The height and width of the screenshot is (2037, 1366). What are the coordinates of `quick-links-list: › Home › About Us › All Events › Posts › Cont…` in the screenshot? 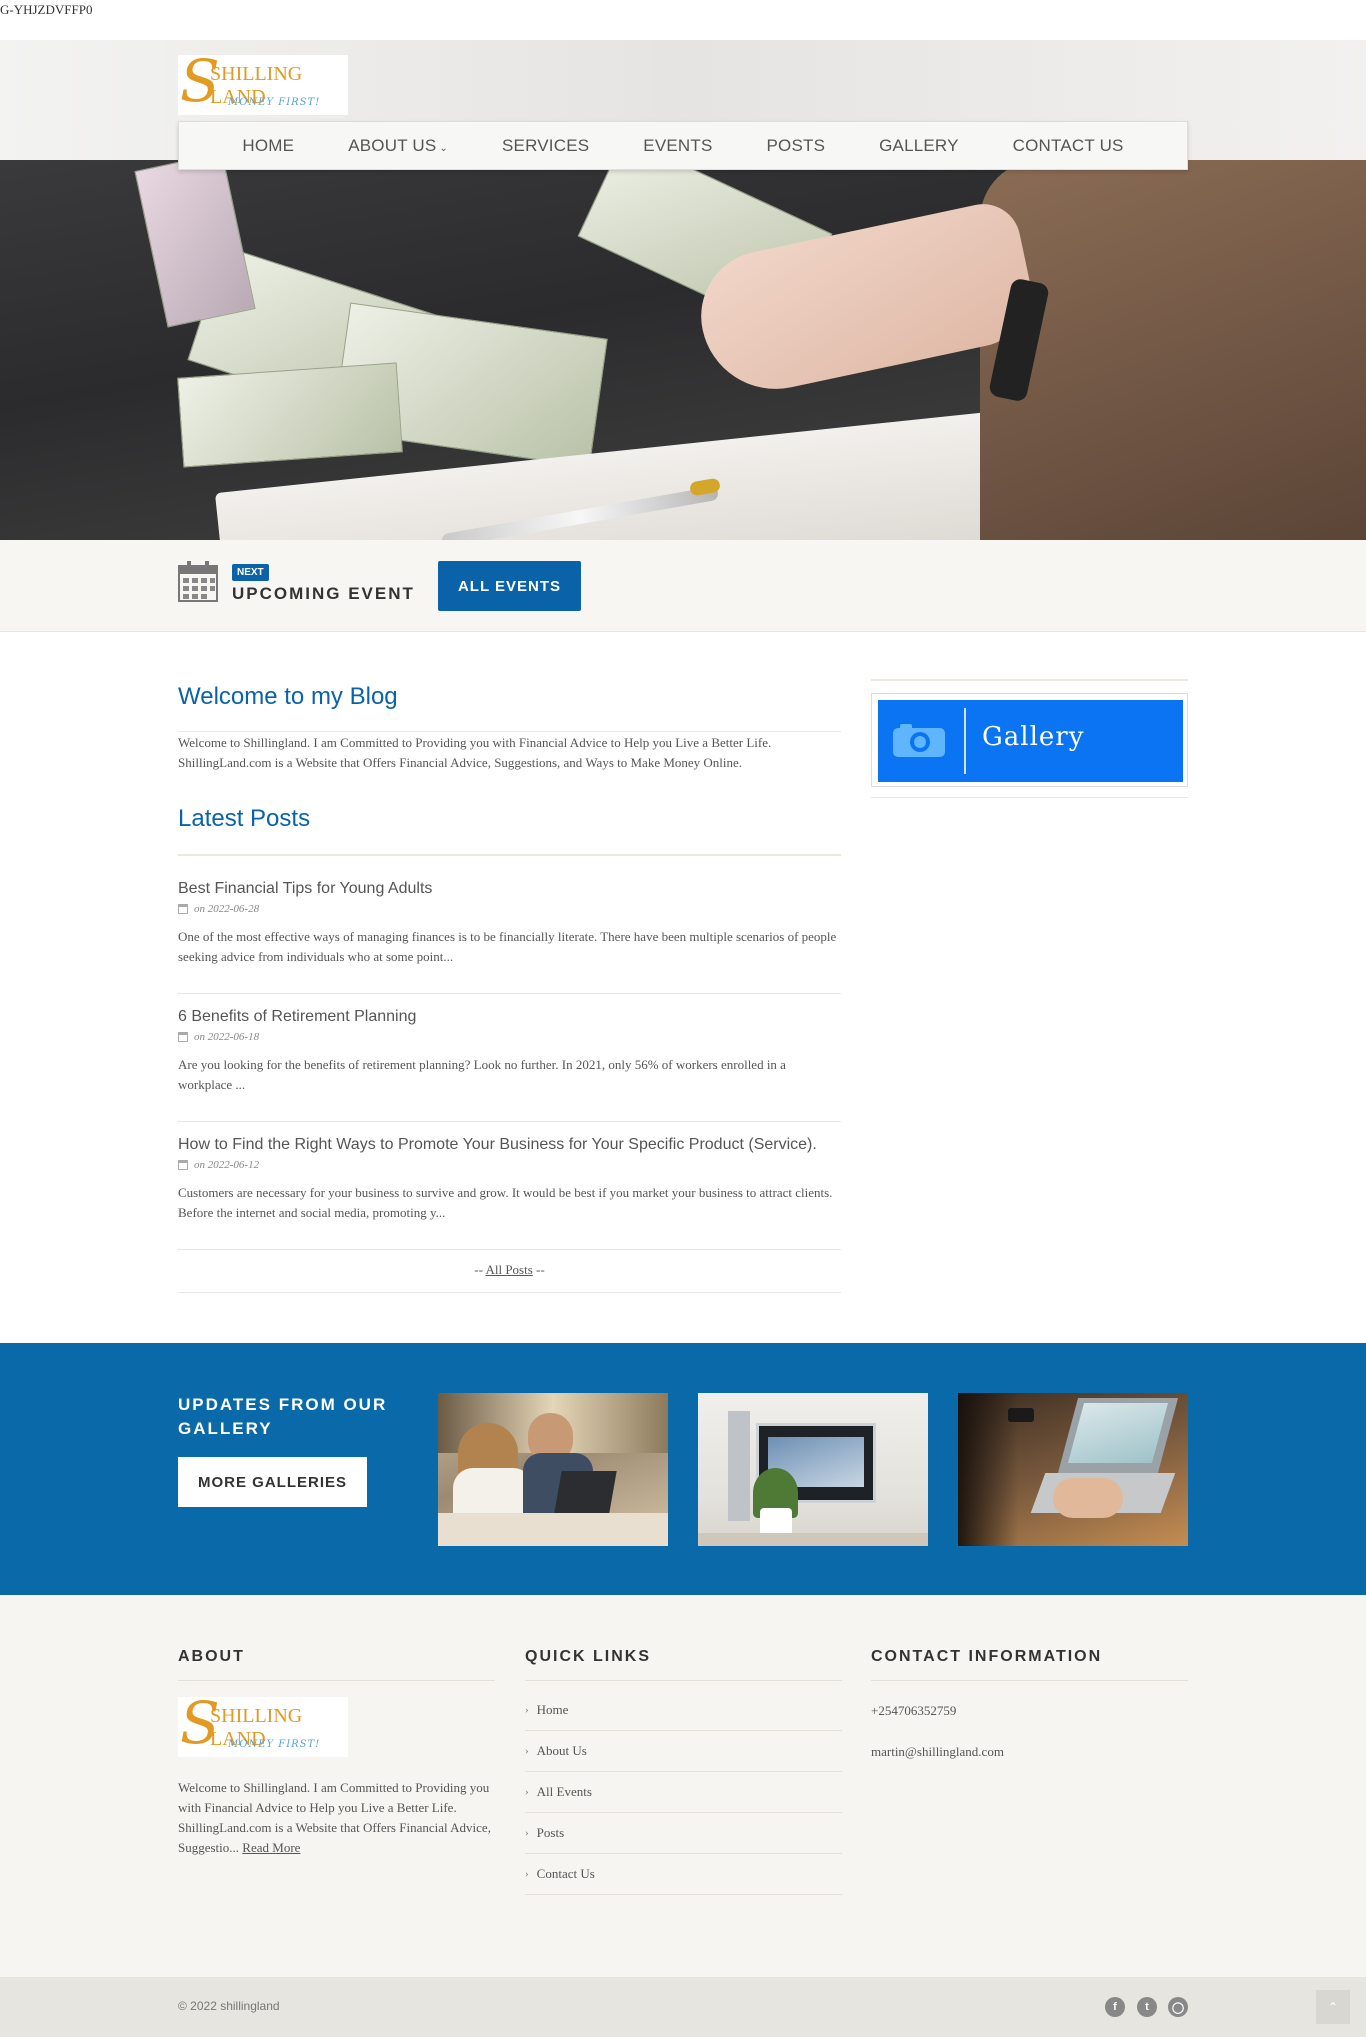 It's located at (683, 1792).